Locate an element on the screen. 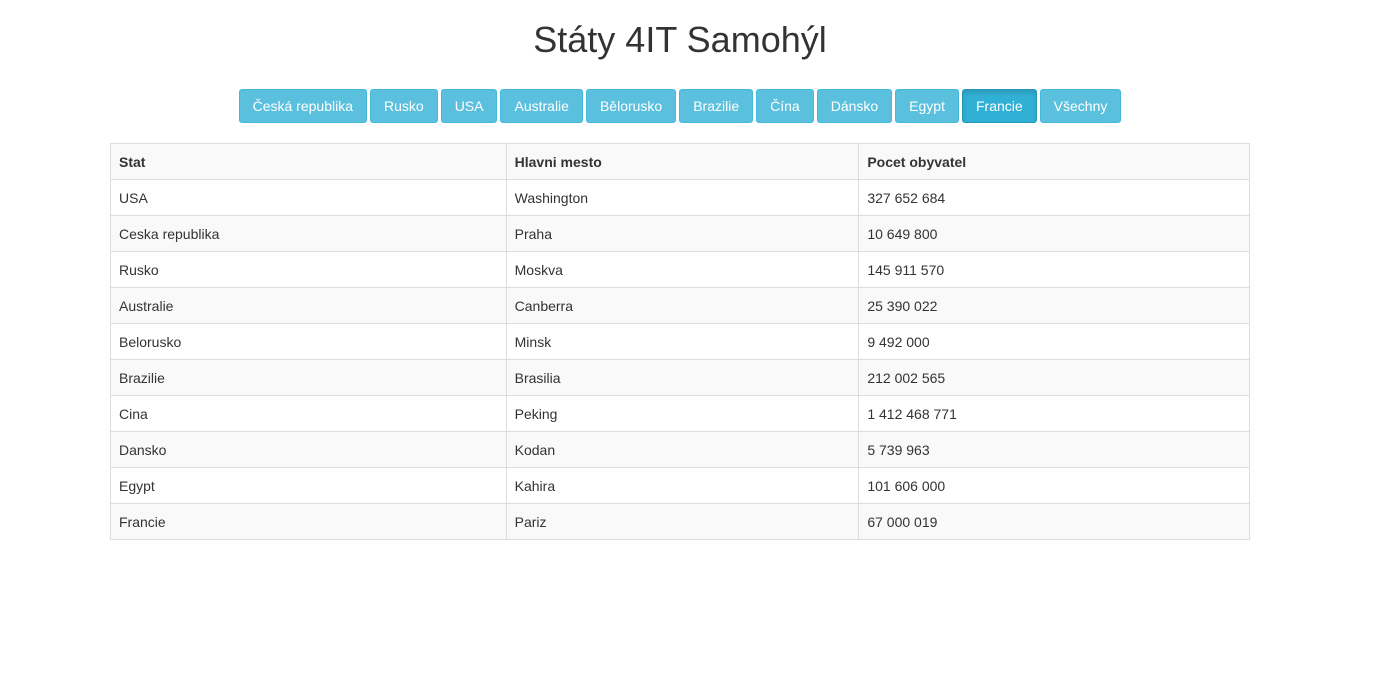 The image size is (1378, 691). filter-button-cina: Čína is located at coordinates (785, 106).